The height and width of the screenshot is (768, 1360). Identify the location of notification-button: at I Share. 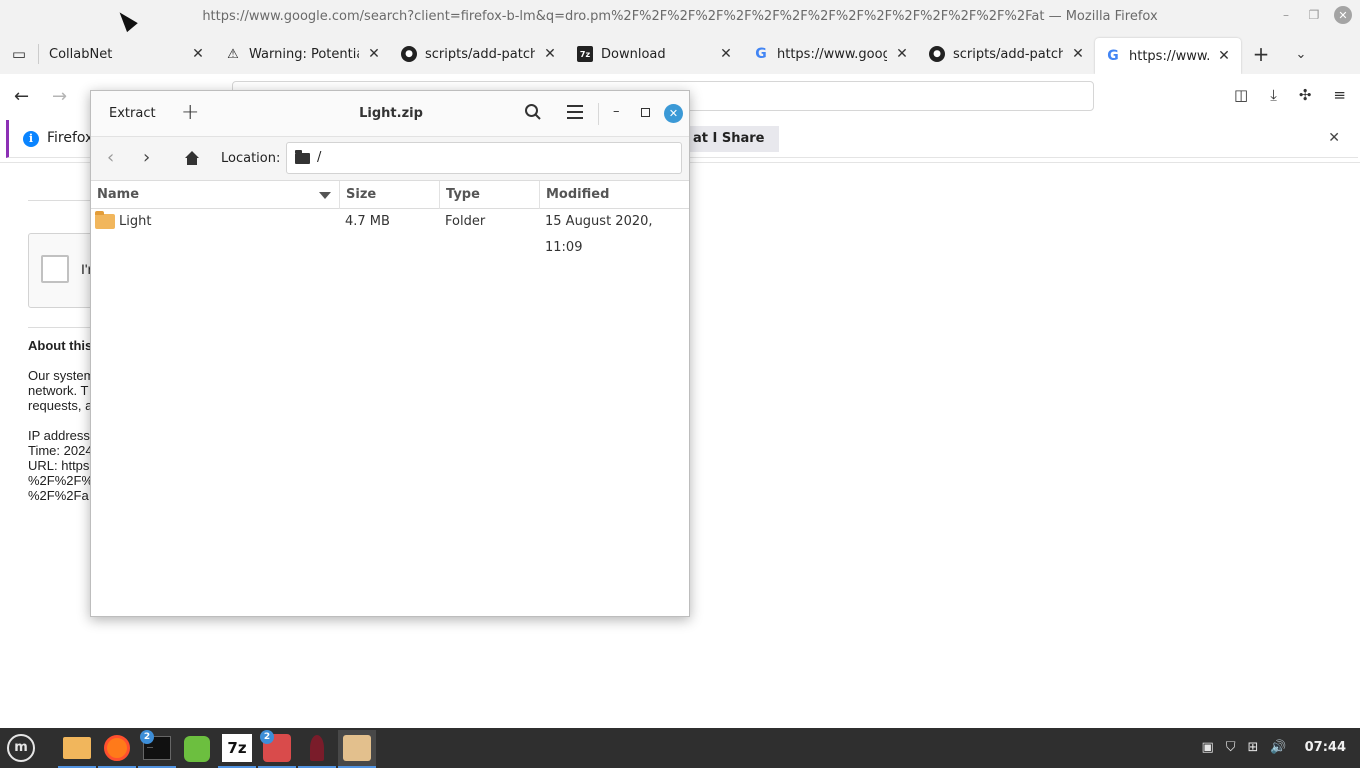
(734, 139).